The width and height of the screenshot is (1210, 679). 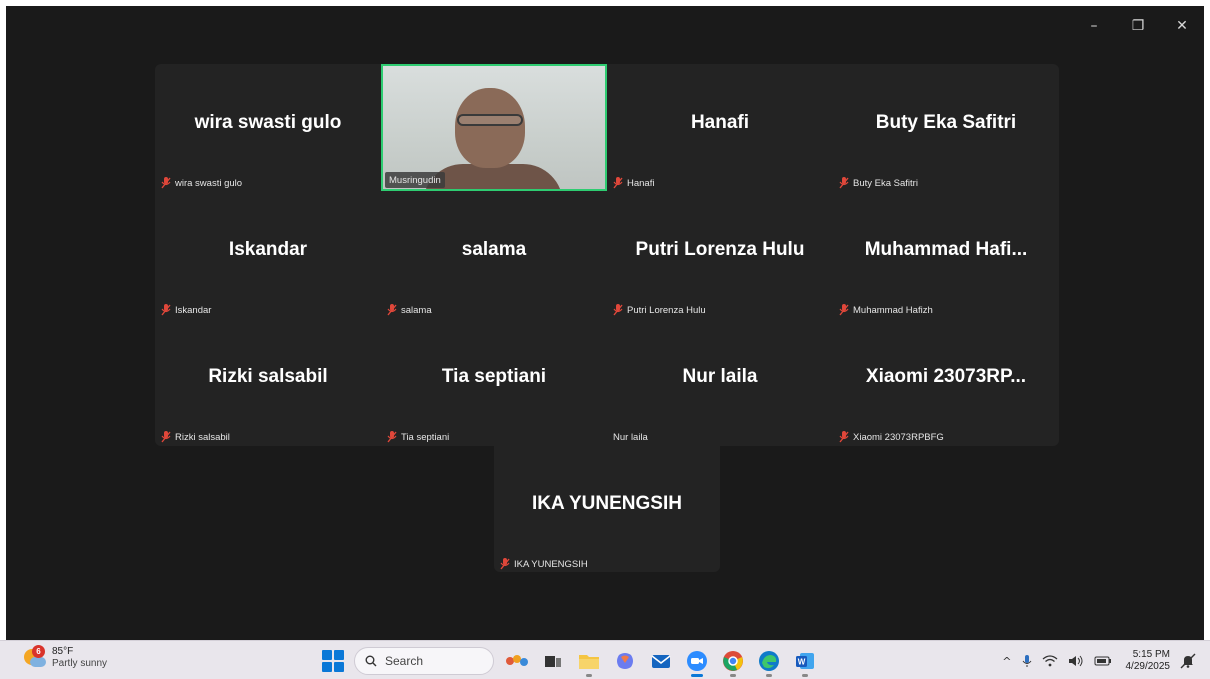 I want to click on participant-label: Muhammad Hafizh, so click(x=893, y=310).